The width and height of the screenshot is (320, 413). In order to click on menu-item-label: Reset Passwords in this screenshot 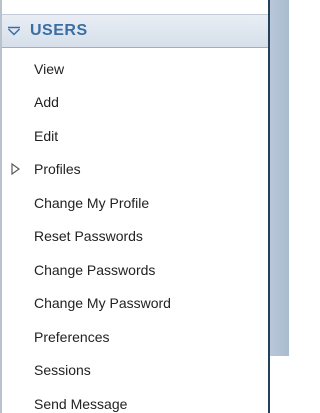, I will do `click(88, 236)`.